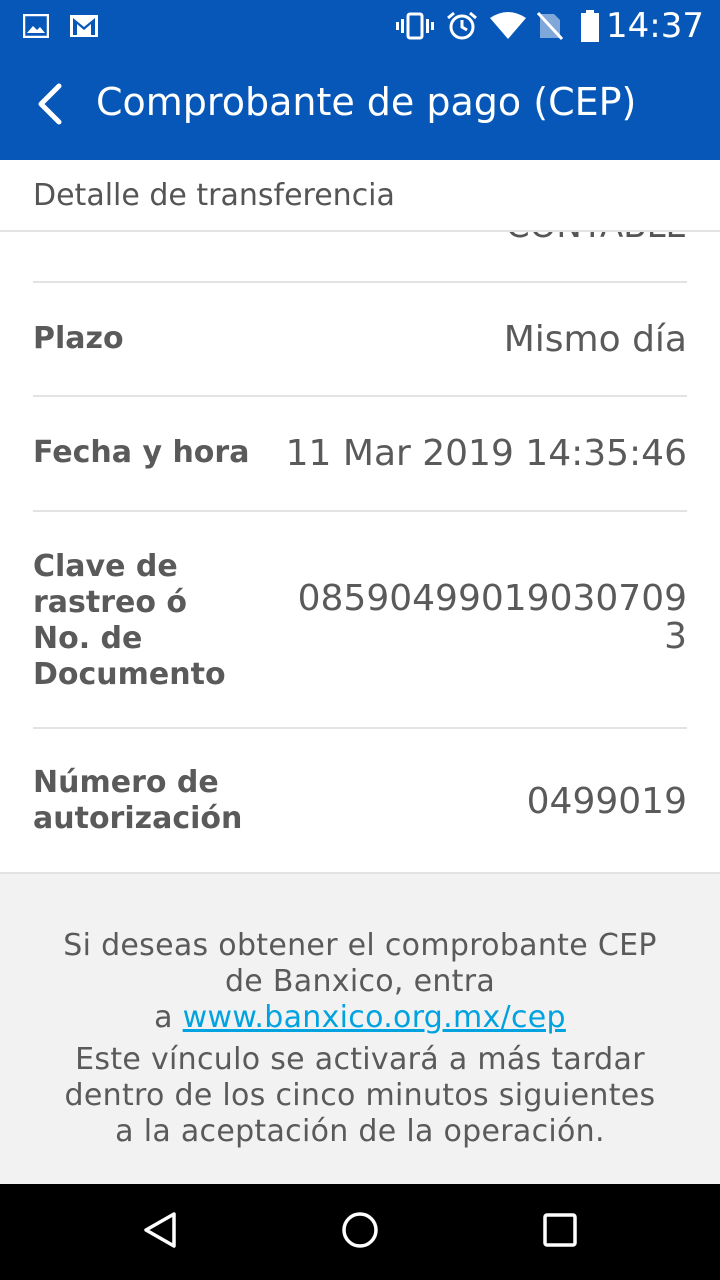 The image size is (720, 1280). What do you see at coordinates (366, 102) in the screenshot?
I see `page-title: Comprobante de pago (CEP)` at bounding box center [366, 102].